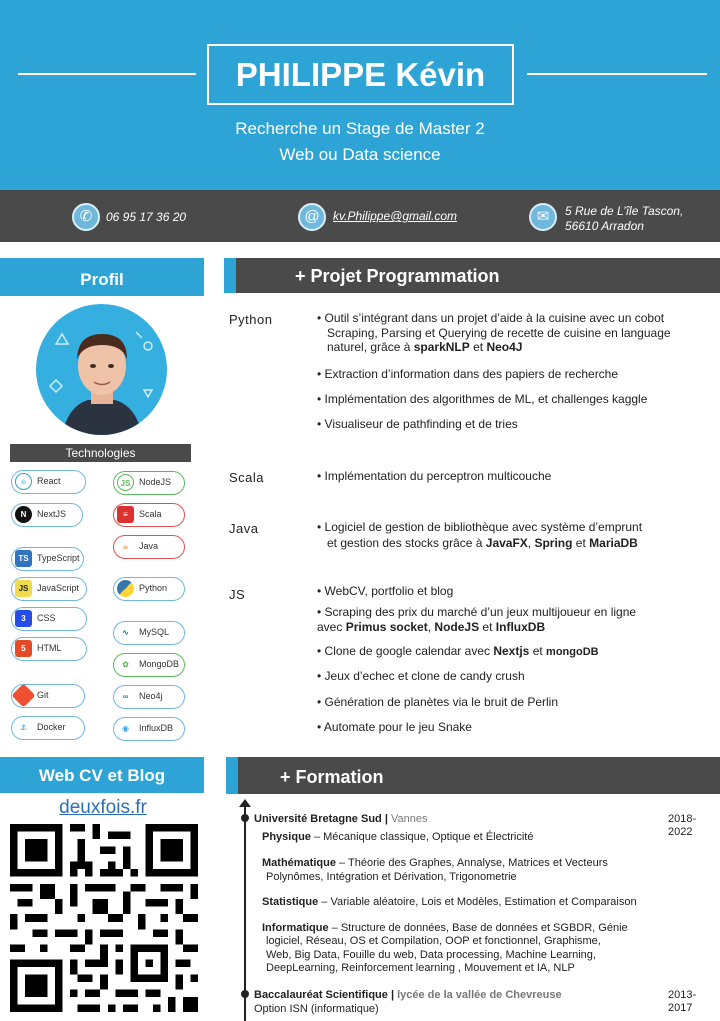  What do you see at coordinates (23, 695) in the screenshot?
I see `git-icon` at bounding box center [23, 695].